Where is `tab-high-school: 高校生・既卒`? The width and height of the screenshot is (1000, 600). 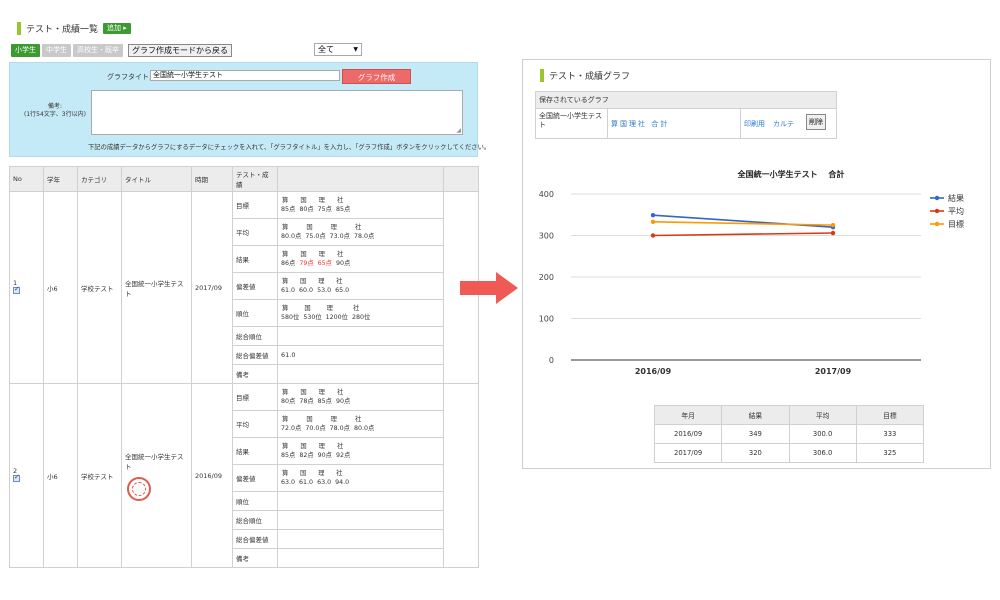
tab-high-school: 高校生・既卒 is located at coordinates (98, 50).